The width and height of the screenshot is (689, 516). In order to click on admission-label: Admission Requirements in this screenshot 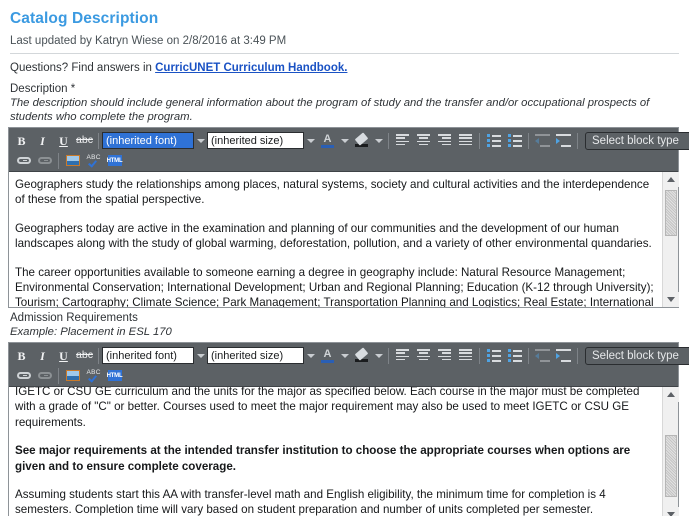, I will do `click(74, 318)`.